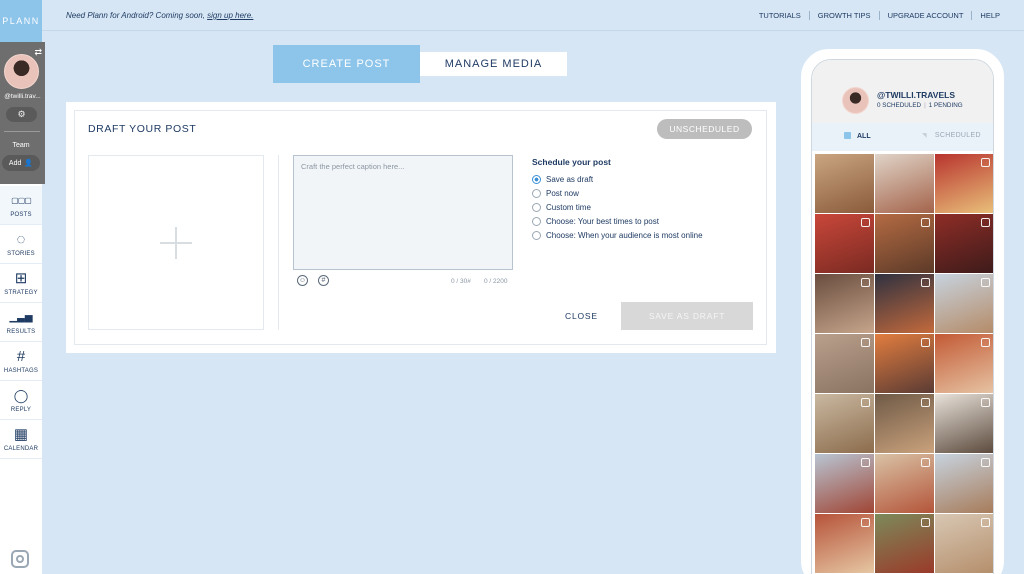 The height and width of the screenshot is (574, 1024). Describe the element at coordinates (142, 129) in the screenshot. I see `draft-title: DRAFT YOUR POST` at that location.